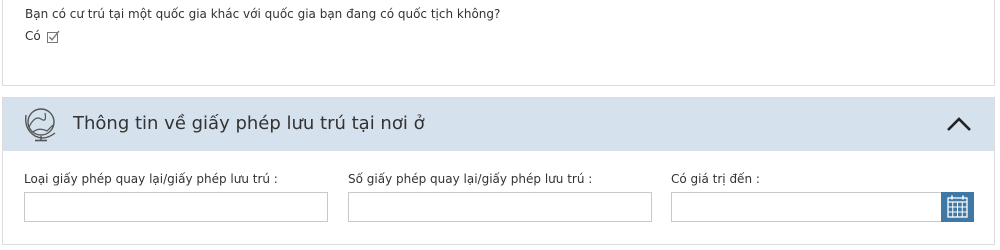 The height and width of the screenshot is (250, 1000). I want to click on calendar-button, so click(957, 207).